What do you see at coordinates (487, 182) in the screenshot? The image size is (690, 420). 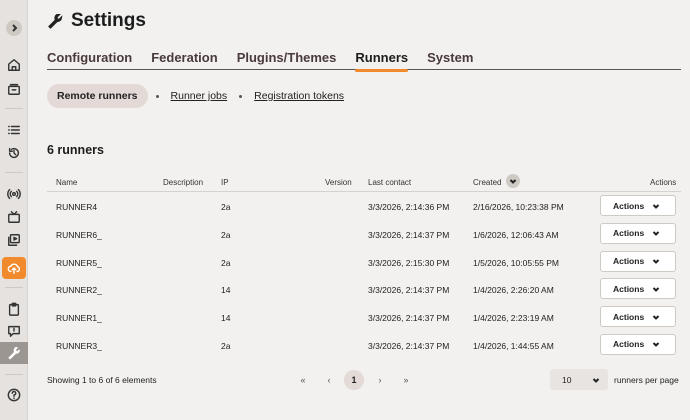 I see `col-created: Created` at bounding box center [487, 182].